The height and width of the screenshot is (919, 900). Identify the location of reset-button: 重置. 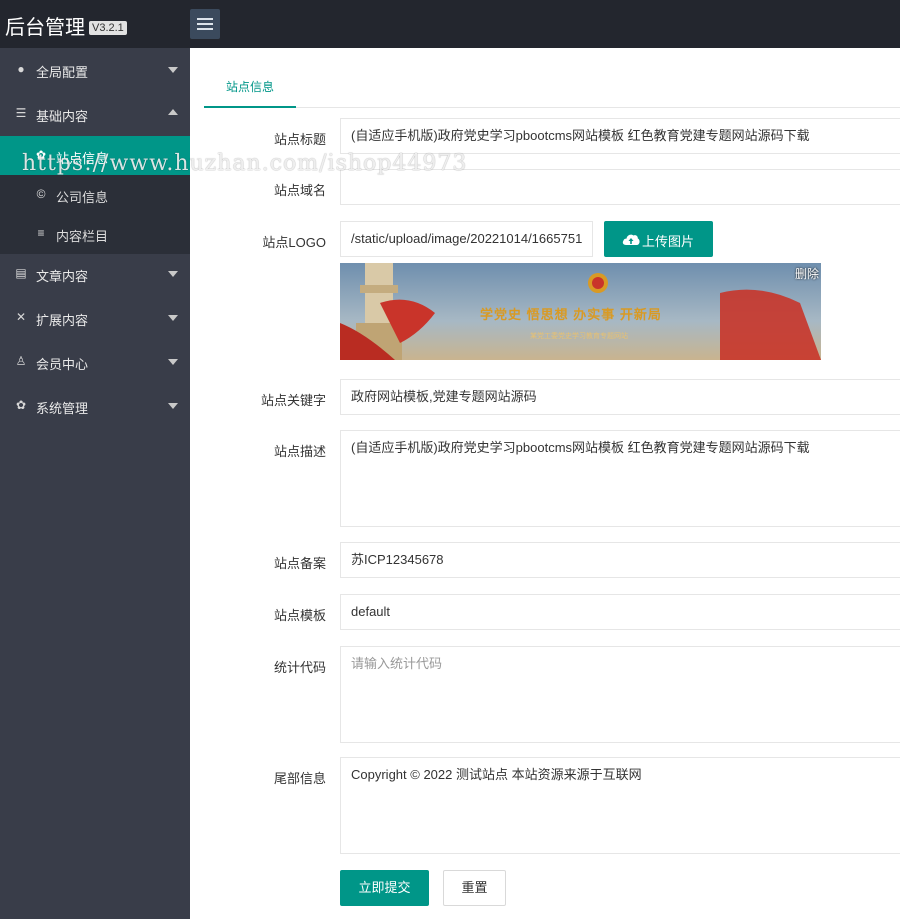
(474, 888).